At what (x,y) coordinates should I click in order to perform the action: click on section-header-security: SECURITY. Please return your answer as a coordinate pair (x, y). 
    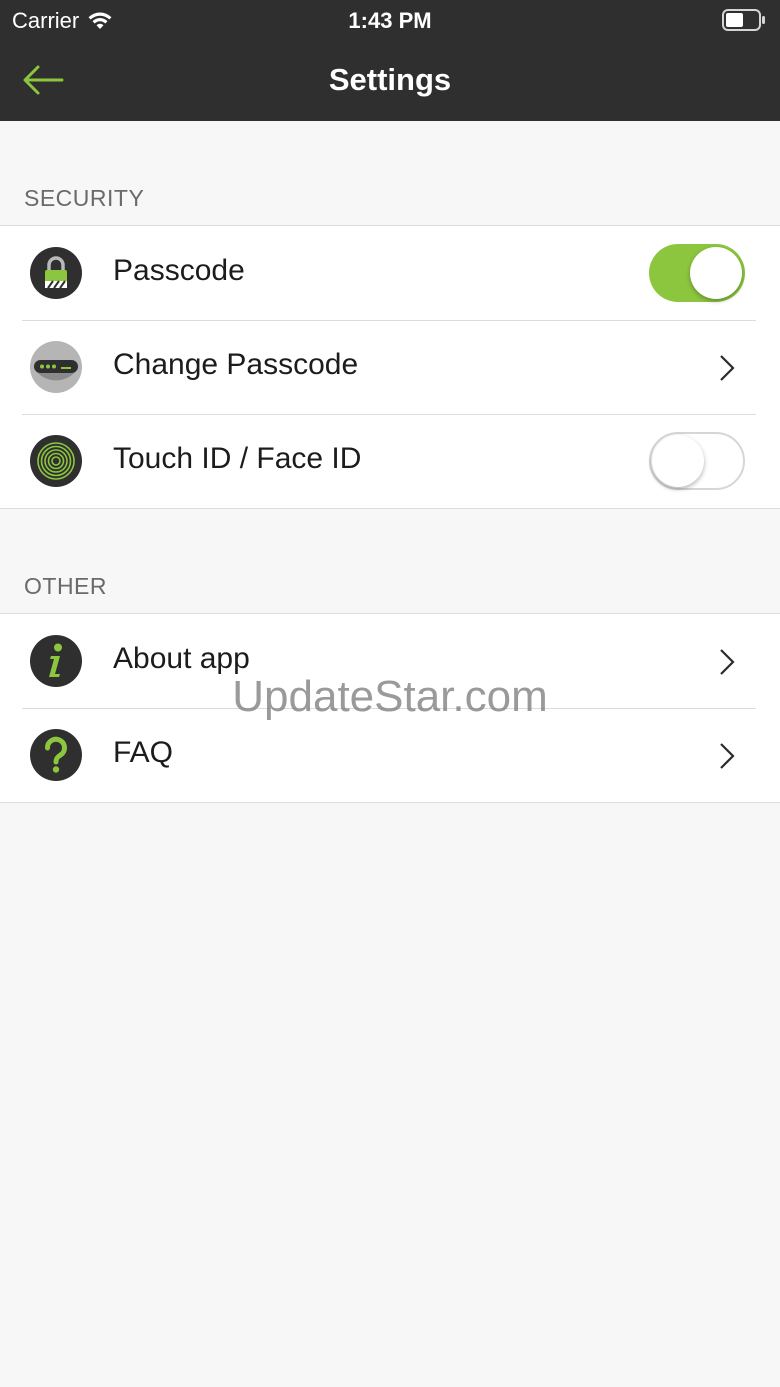
    Looking at the image, I should click on (84, 198).